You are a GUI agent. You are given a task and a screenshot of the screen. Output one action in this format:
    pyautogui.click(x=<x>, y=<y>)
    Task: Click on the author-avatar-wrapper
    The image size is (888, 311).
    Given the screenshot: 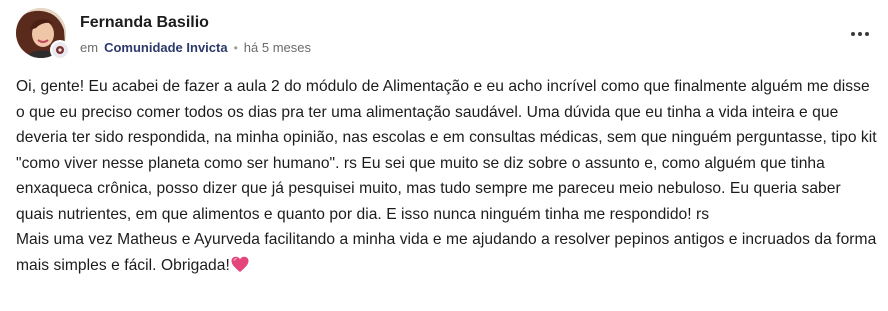 What is the action you would take?
    pyautogui.click(x=43, y=34)
    